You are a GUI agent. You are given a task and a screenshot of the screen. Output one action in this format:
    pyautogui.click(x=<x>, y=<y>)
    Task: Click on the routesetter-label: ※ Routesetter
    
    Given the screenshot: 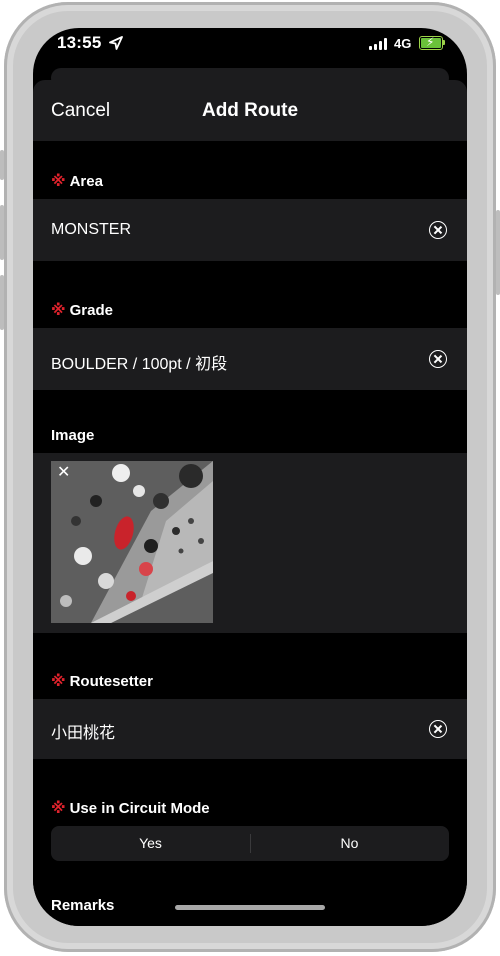 What is the action you would take?
    pyautogui.click(x=102, y=681)
    